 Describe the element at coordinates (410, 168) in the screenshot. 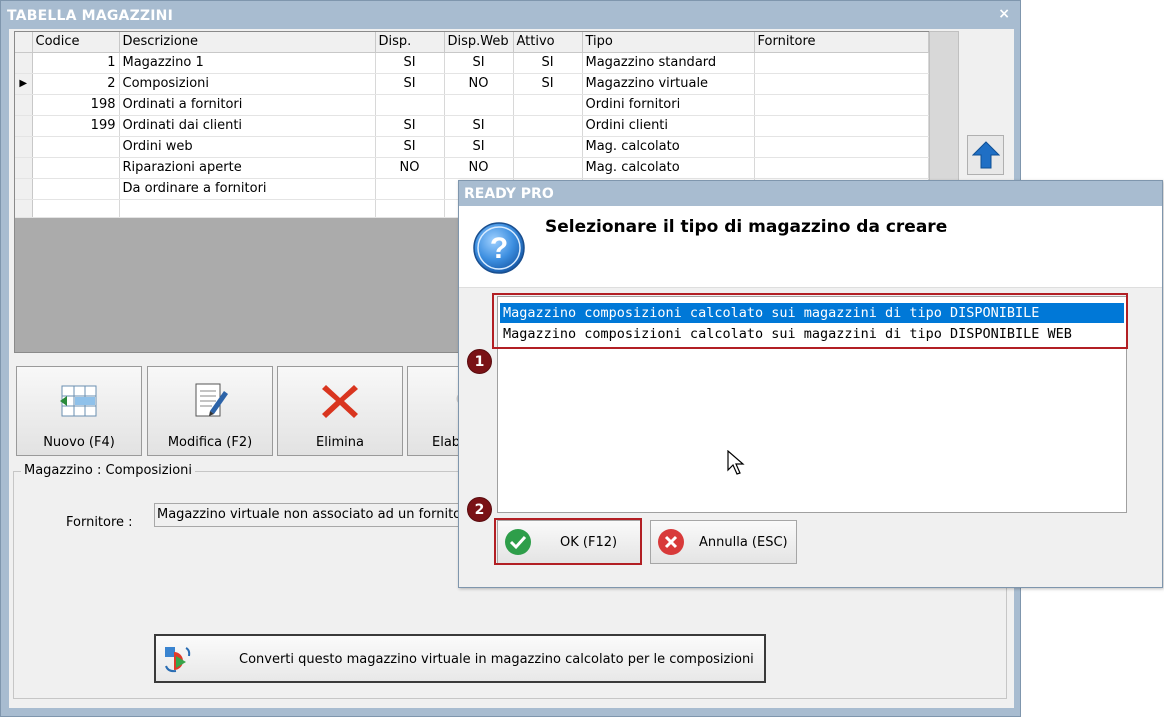

I see `cell-disp: NO` at that location.